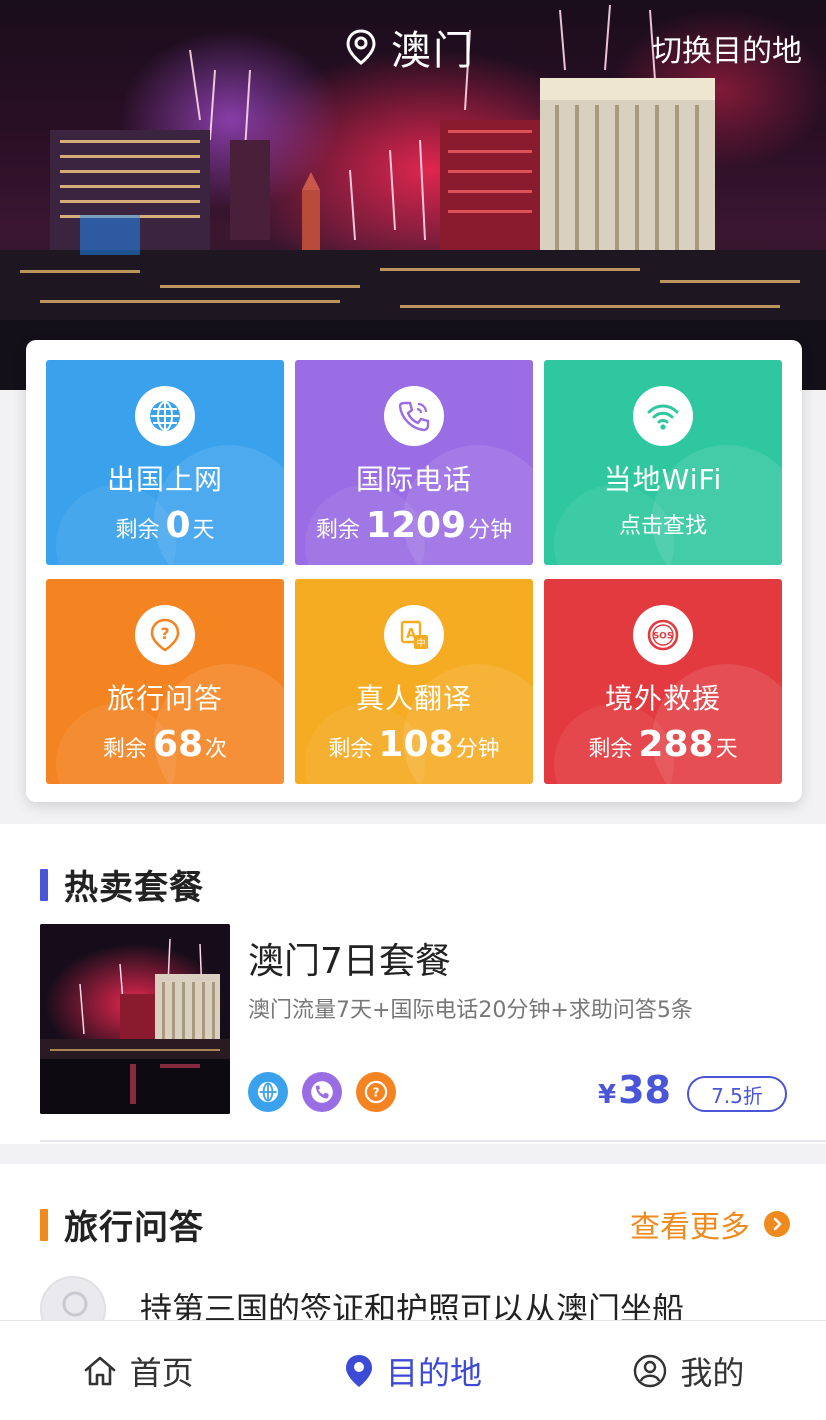  I want to click on discount-badge: 7.5折, so click(737, 1094).